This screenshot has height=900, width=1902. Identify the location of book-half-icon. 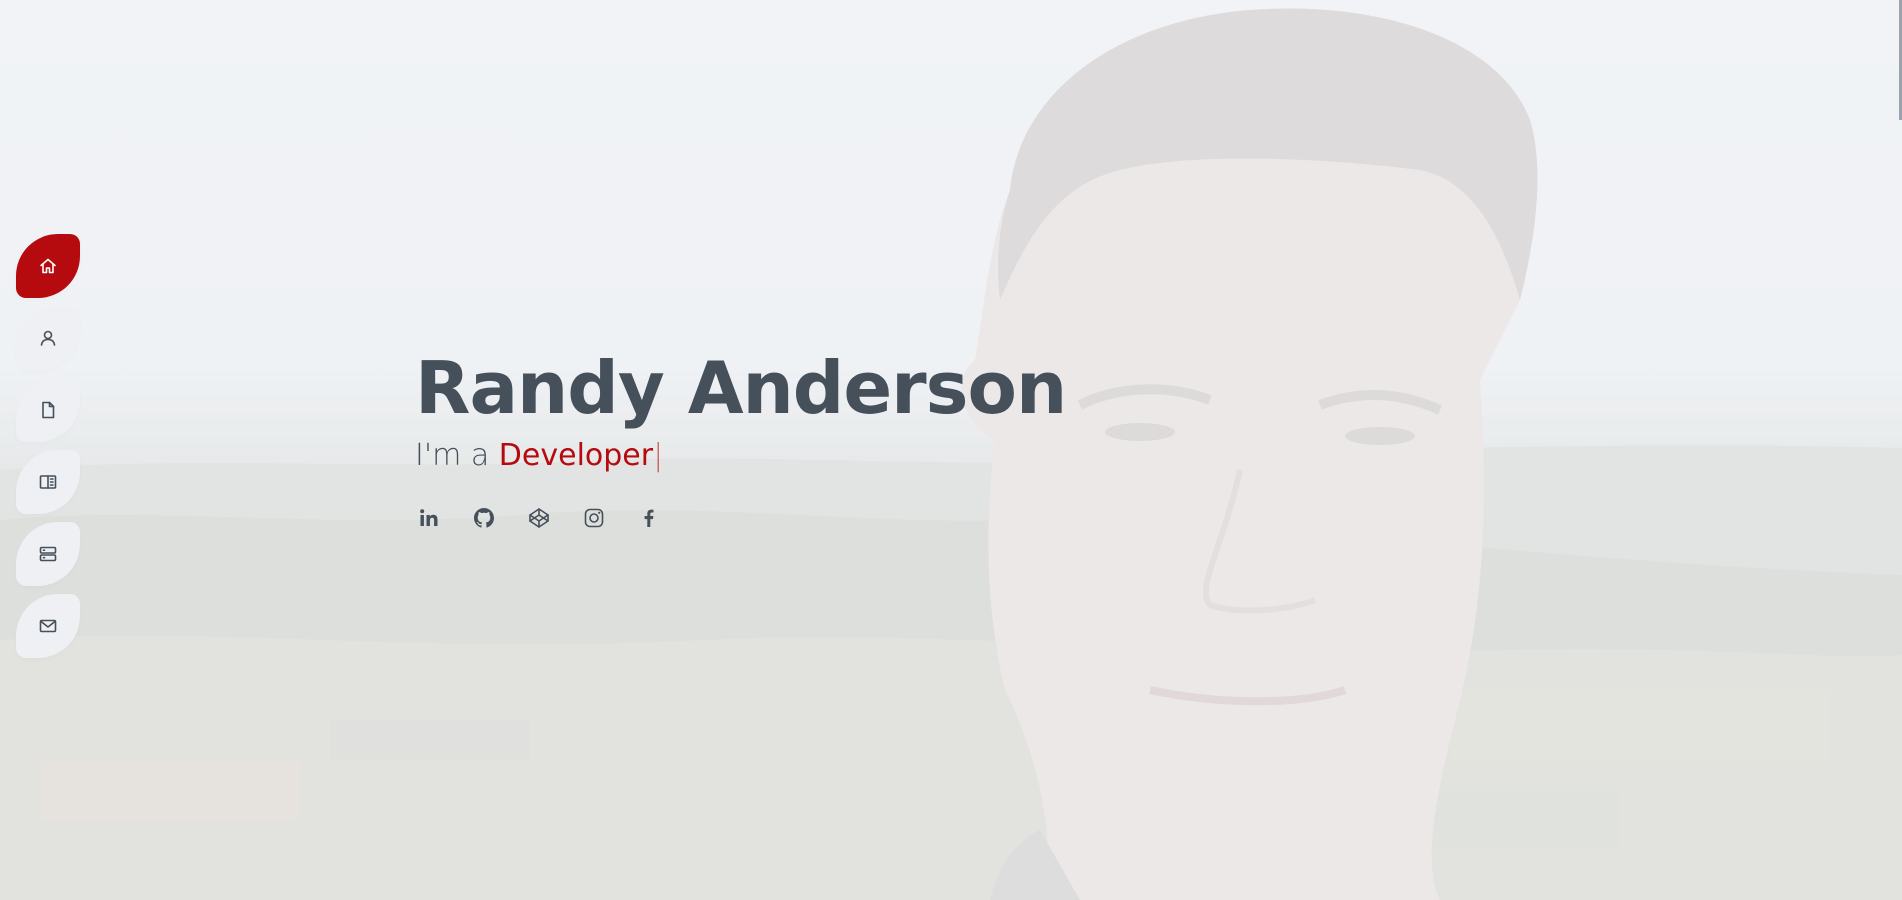
(48, 482).